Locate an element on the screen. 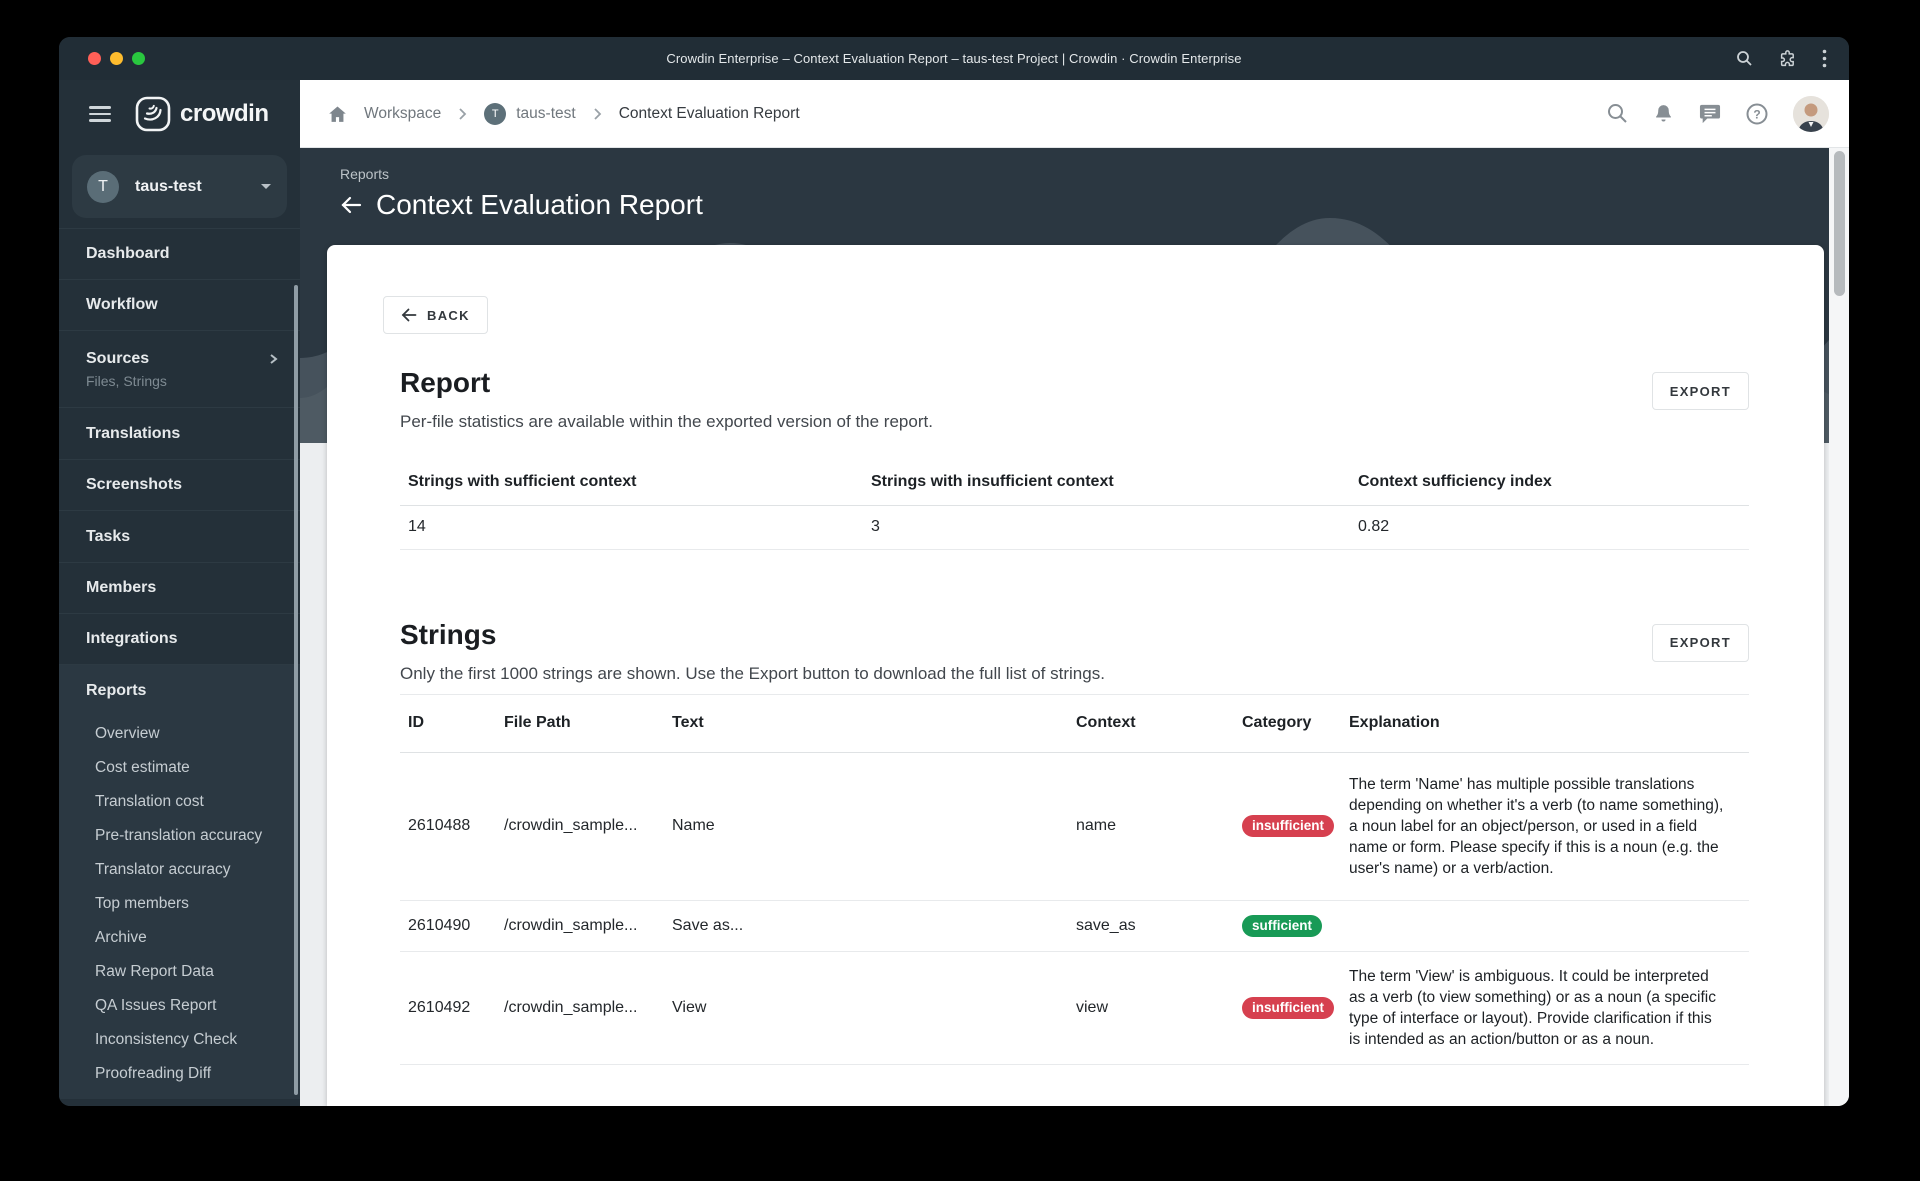 The height and width of the screenshot is (1181, 1920). chevron-down-icon is located at coordinates (266, 186).